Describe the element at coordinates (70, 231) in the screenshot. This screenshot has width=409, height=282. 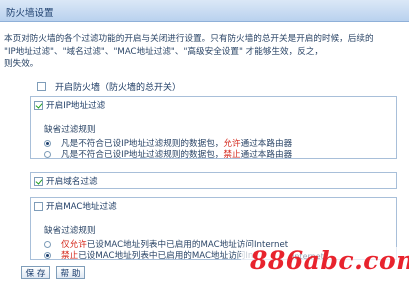
I see `mac-default-rule-title: 缺省过滤规则` at that location.